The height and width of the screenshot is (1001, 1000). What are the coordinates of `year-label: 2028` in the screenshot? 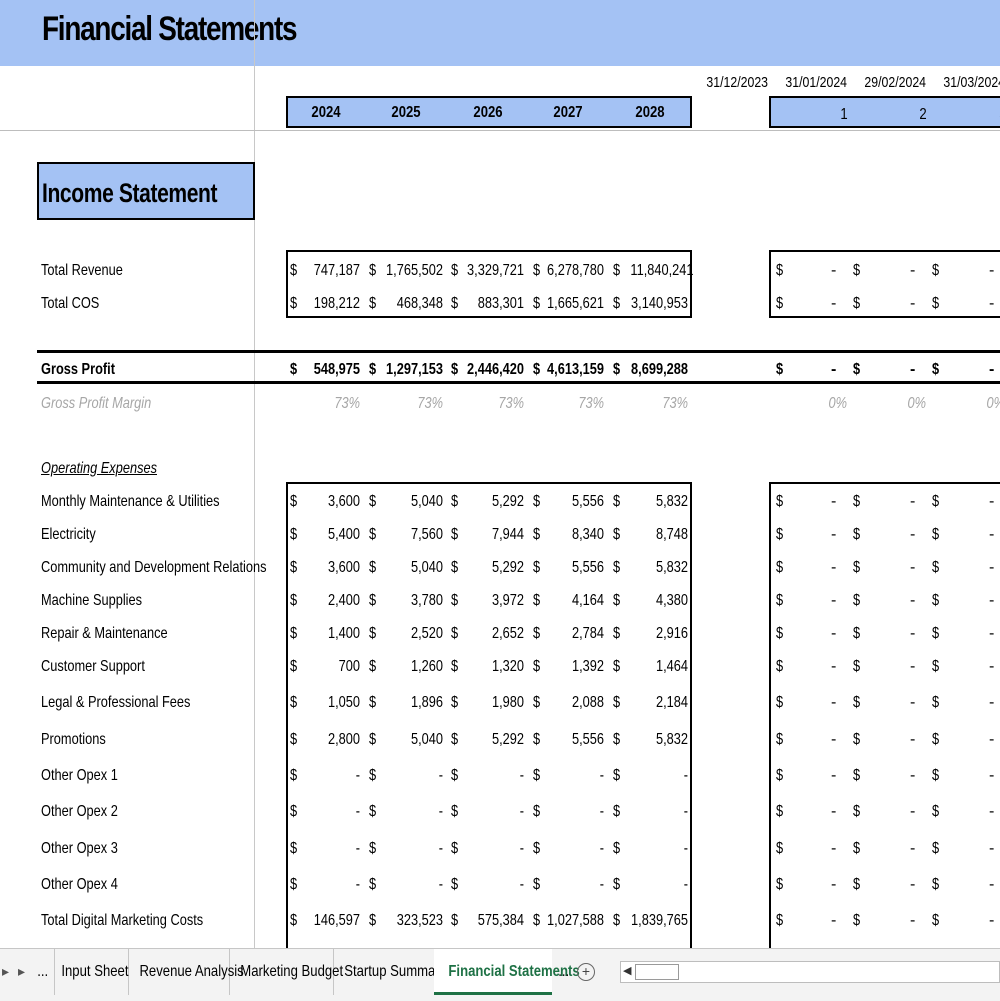 It's located at (650, 112).